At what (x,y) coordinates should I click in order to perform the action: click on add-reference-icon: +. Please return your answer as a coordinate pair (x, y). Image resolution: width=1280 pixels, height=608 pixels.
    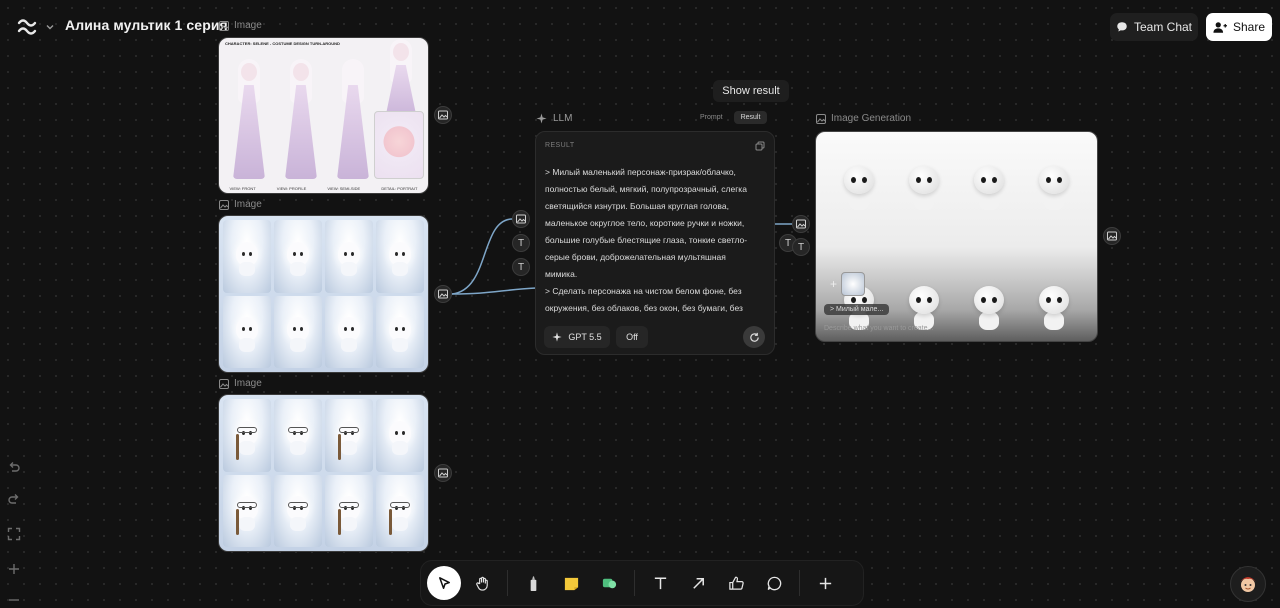
    Looking at the image, I should click on (833, 284).